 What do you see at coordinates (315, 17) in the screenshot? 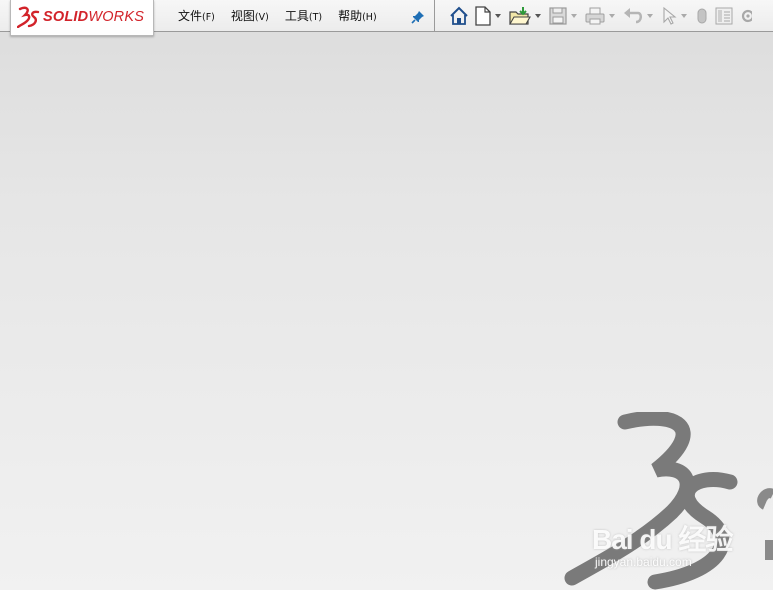
I see `menu-tools-accel: (T)` at bounding box center [315, 17].